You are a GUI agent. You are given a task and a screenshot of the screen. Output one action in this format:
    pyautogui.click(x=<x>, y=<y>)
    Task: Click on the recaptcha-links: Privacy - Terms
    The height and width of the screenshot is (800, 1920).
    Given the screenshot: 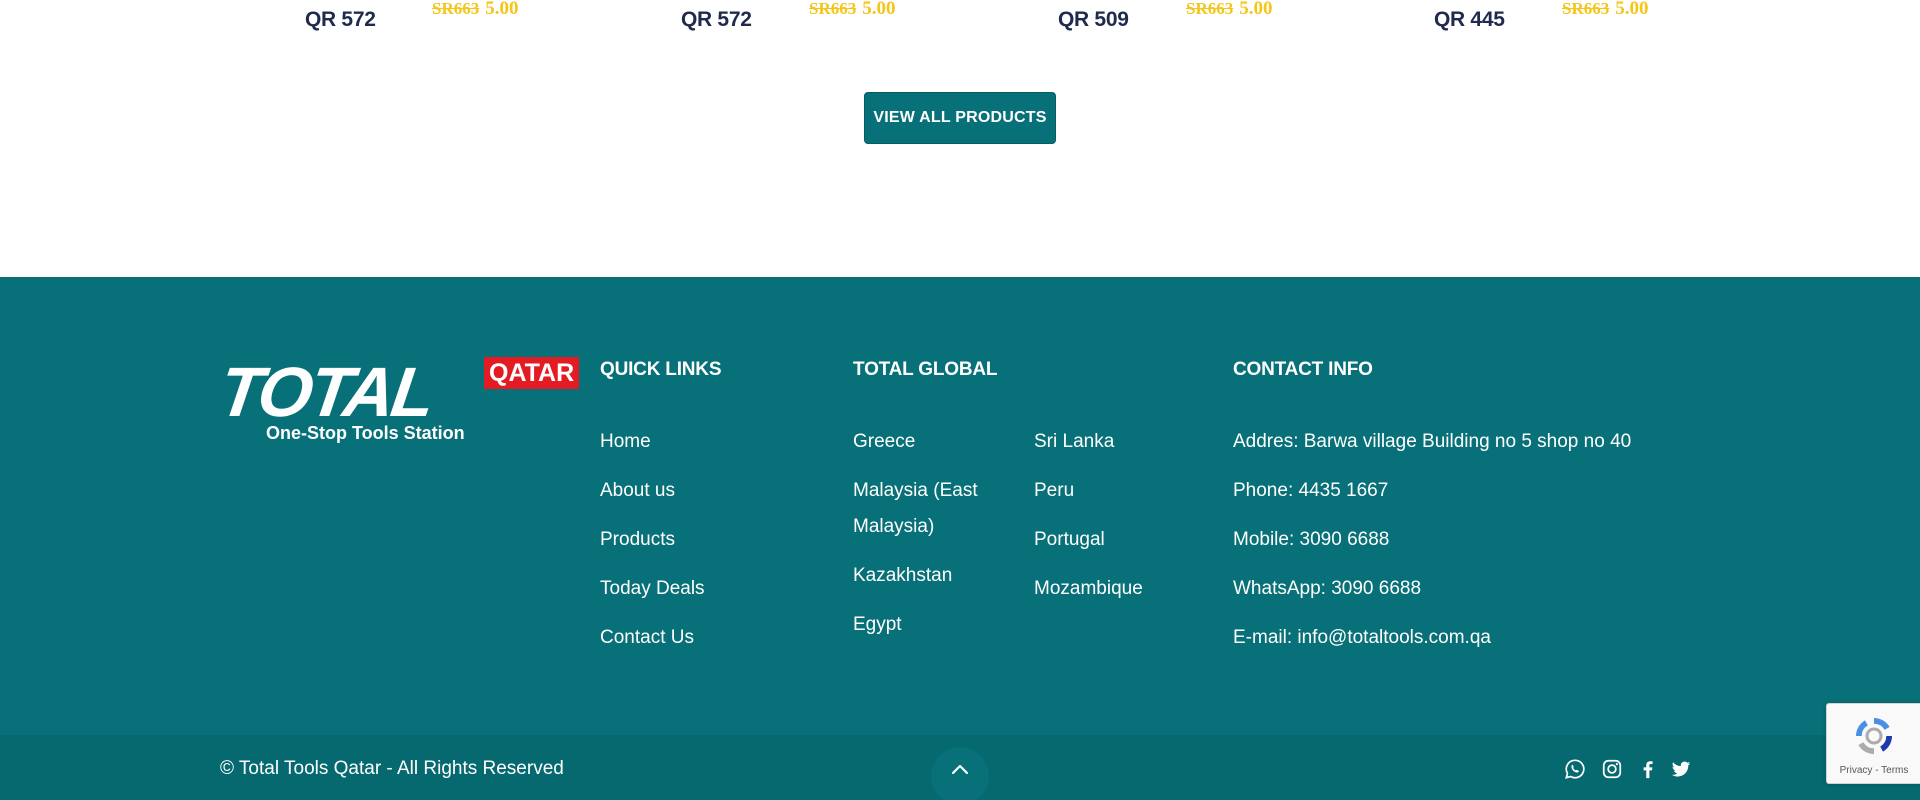 What is the action you would take?
    pyautogui.click(x=1873, y=770)
    